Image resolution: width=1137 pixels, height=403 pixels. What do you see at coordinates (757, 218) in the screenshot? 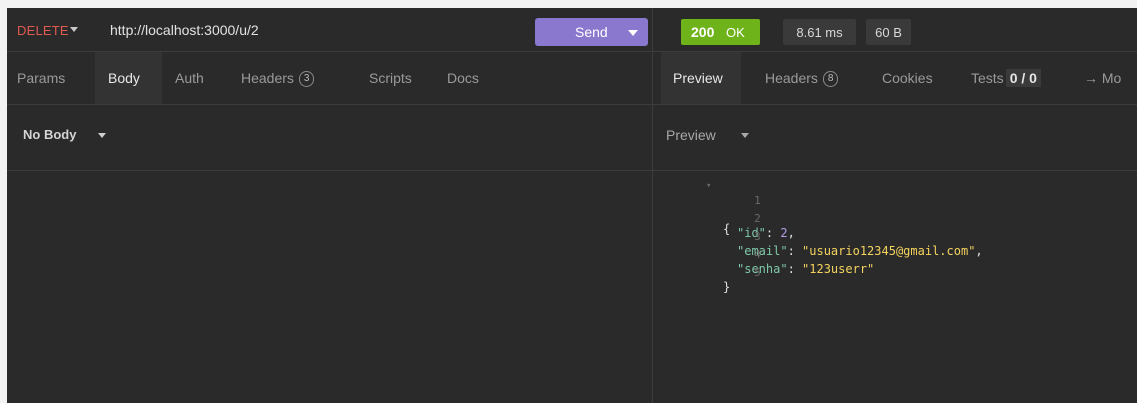
I see `line-number: 2` at bounding box center [757, 218].